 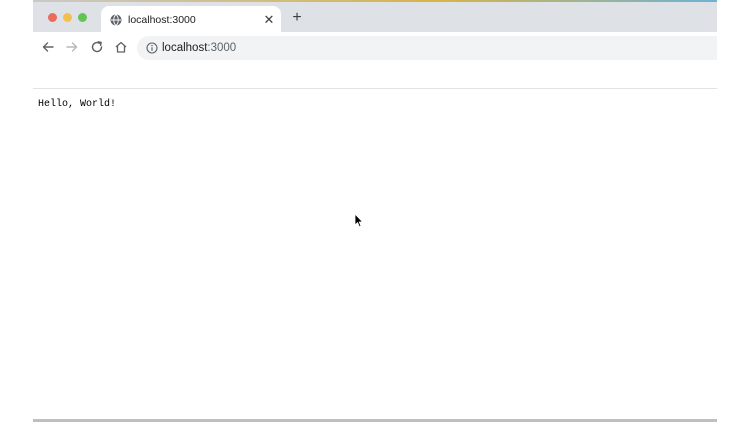 What do you see at coordinates (375, 18) in the screenshot?
I see `tab-strip: localhost:3000 ✕ +` at bounding box center [375, 18].